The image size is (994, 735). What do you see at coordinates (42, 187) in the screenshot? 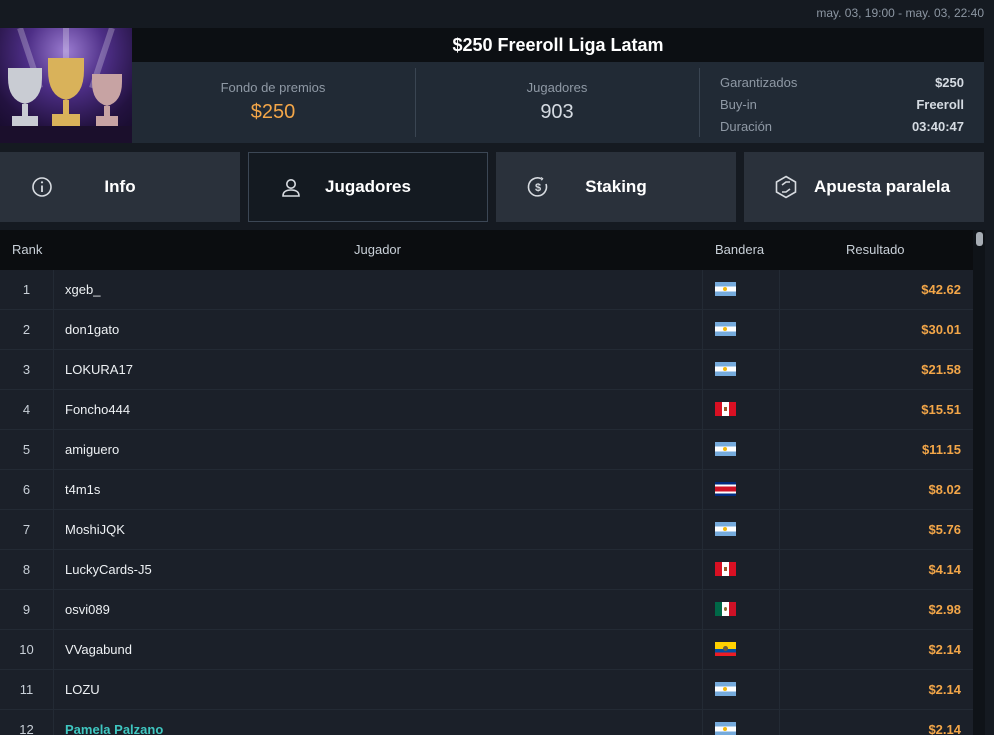
I see `info-icon` at bounding box center [42, 187].